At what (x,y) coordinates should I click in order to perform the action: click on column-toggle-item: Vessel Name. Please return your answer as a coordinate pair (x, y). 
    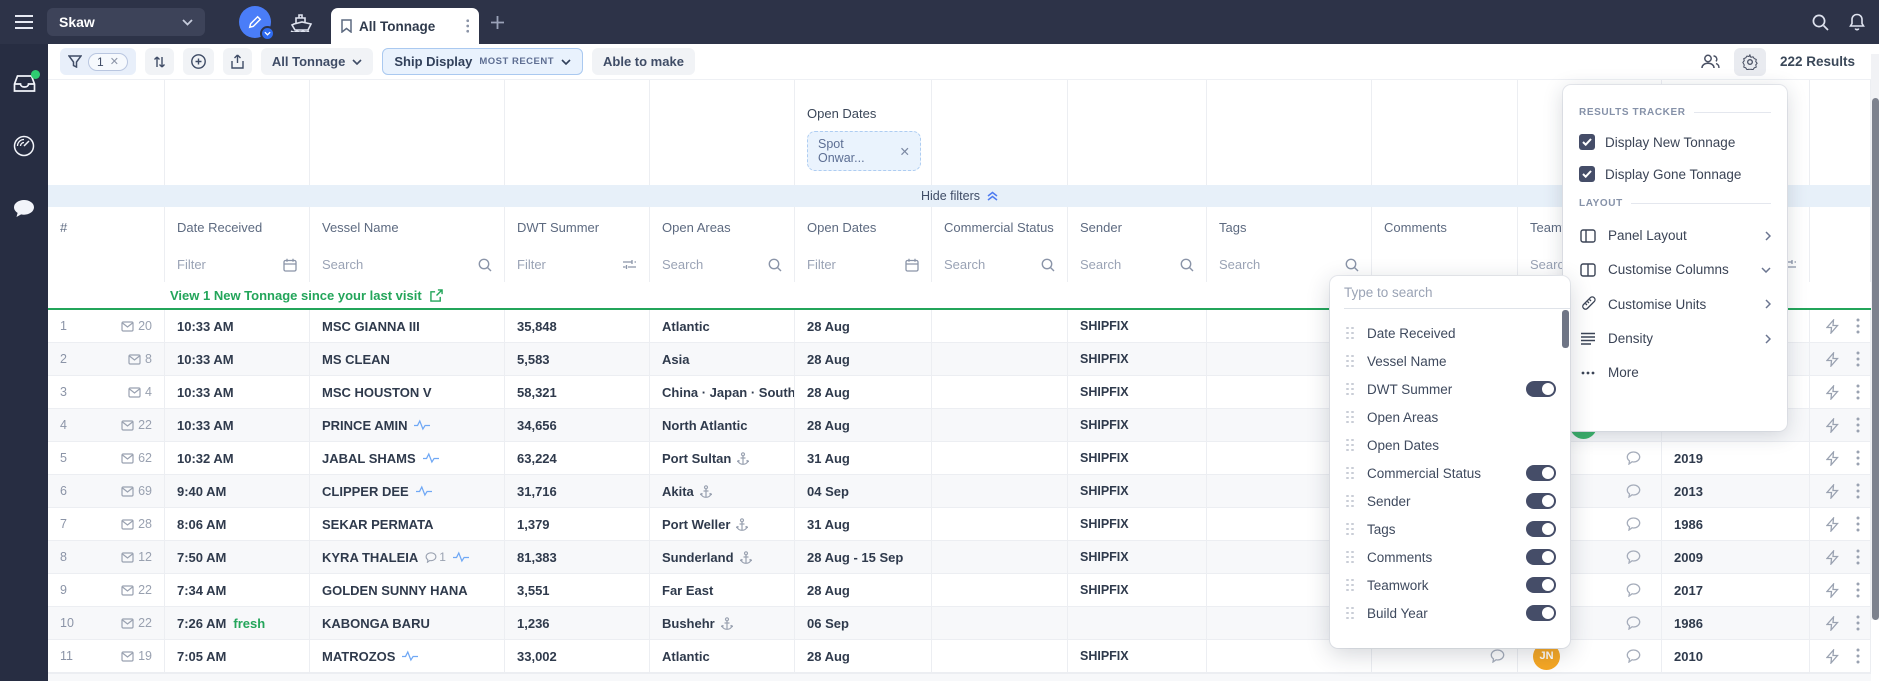
    Looking at the image, I should click on (1450, 361).